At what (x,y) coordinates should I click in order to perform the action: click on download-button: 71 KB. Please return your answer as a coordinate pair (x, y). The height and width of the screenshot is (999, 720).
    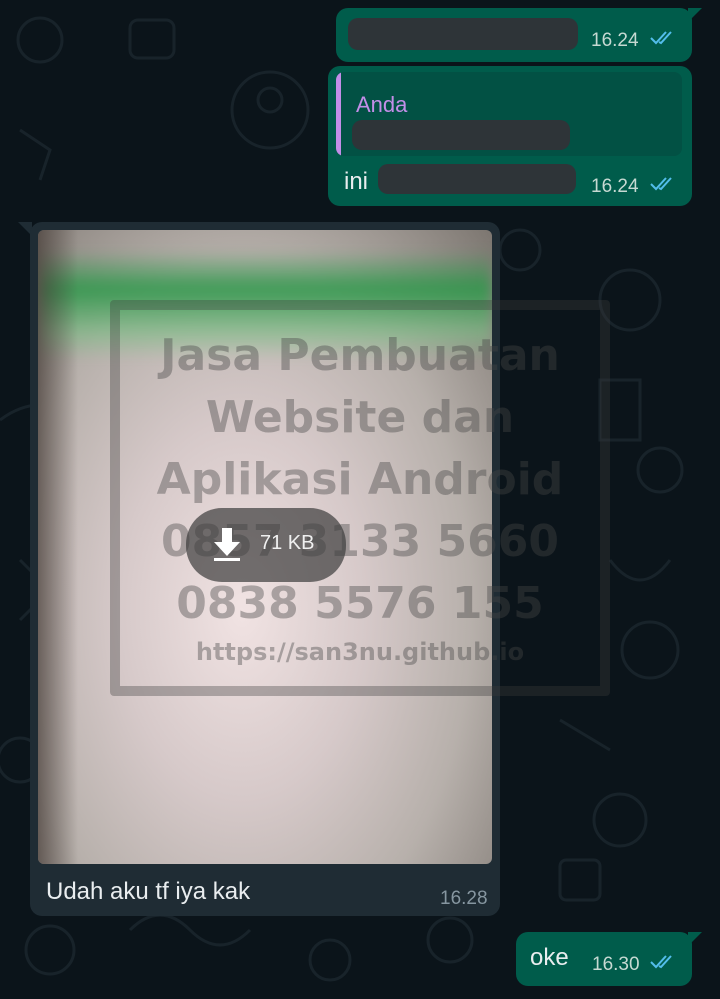
    Looking at the image, I should click on (266, 545).